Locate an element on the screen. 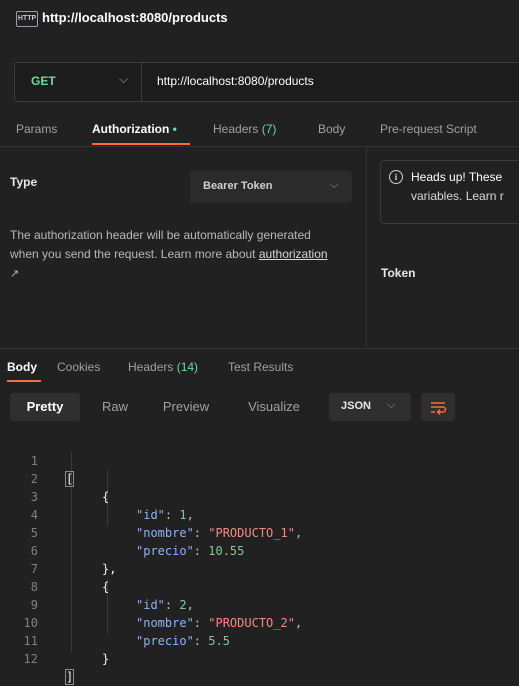 This screenshot has height=686, width=519. code-line: 10 "precio": 5.5 is located at coordinates (259, 622).